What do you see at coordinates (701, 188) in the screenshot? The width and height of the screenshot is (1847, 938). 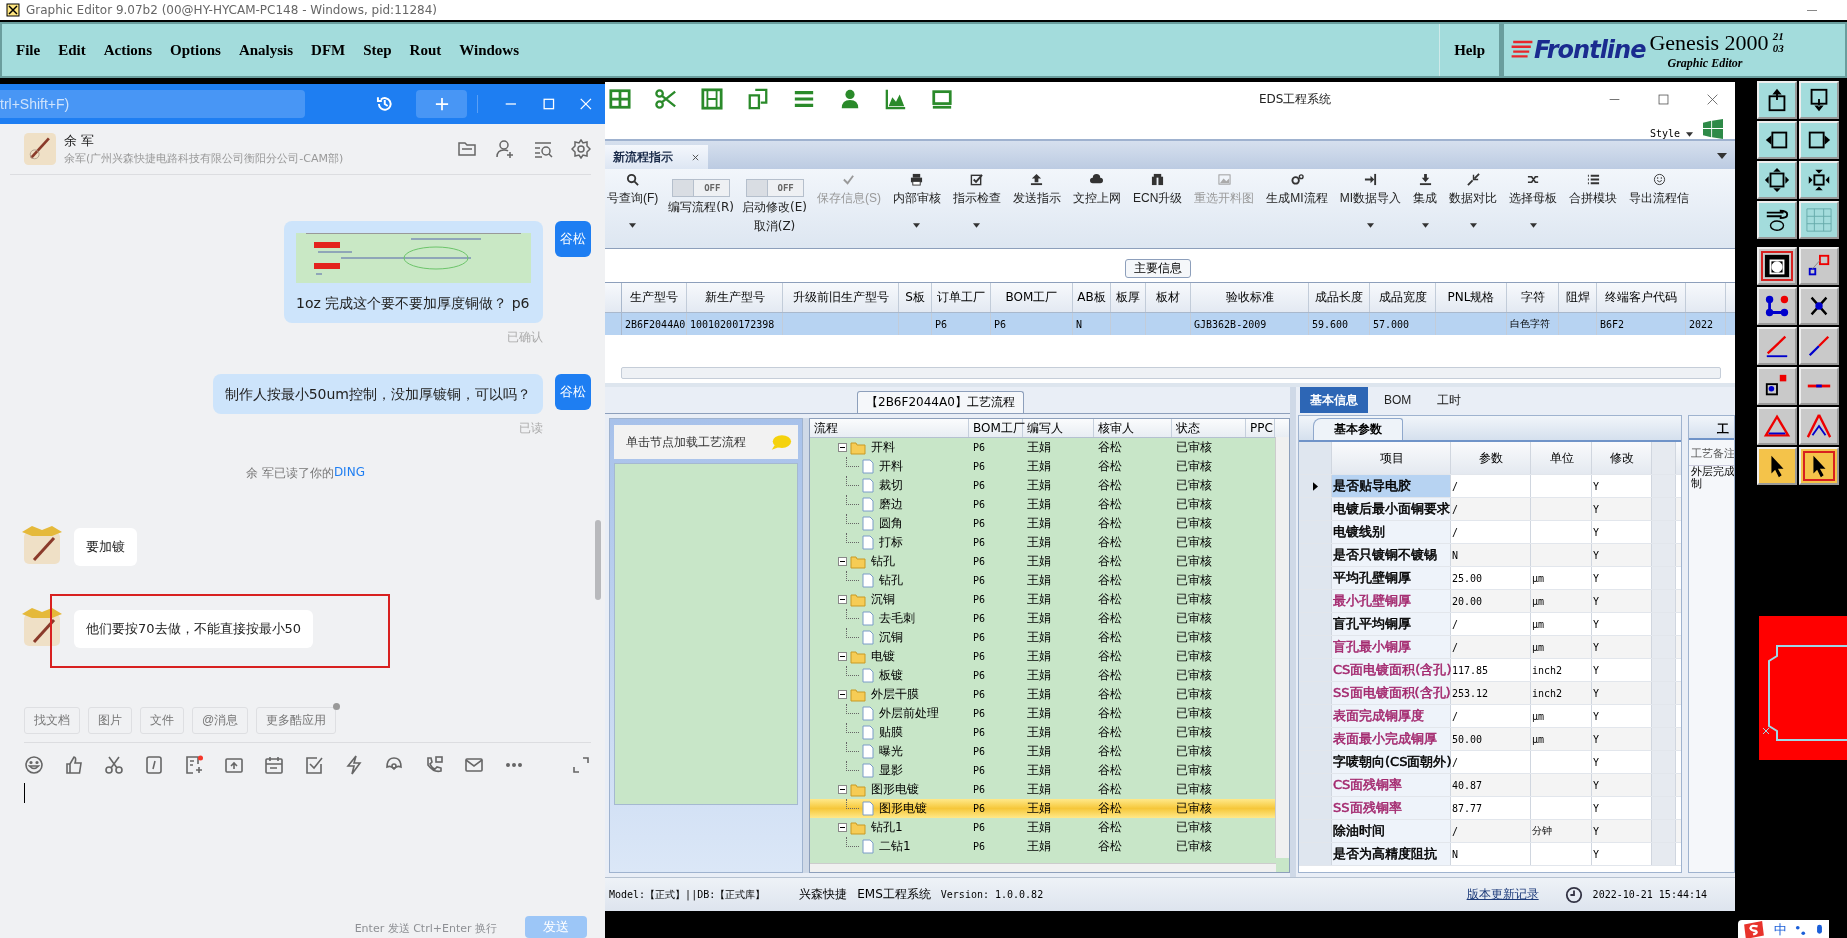 I see `toggle-switch: OFF` at bounding box center [701, 188].